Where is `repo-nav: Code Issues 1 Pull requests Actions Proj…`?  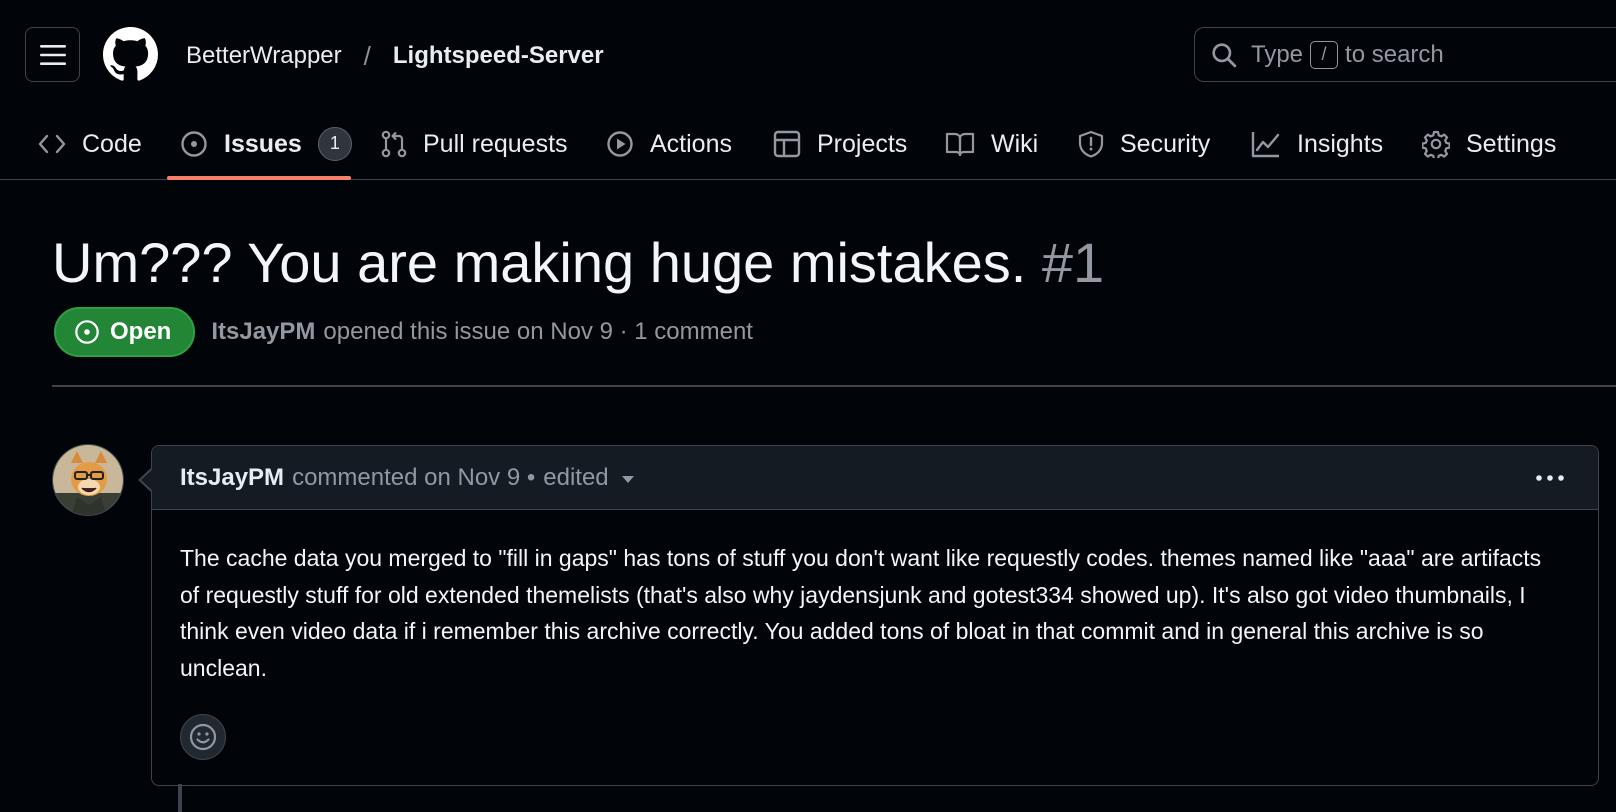
repo-nav: Code Issues 1 Pull requests Actions Proj… is located at coordinates (808, 144).